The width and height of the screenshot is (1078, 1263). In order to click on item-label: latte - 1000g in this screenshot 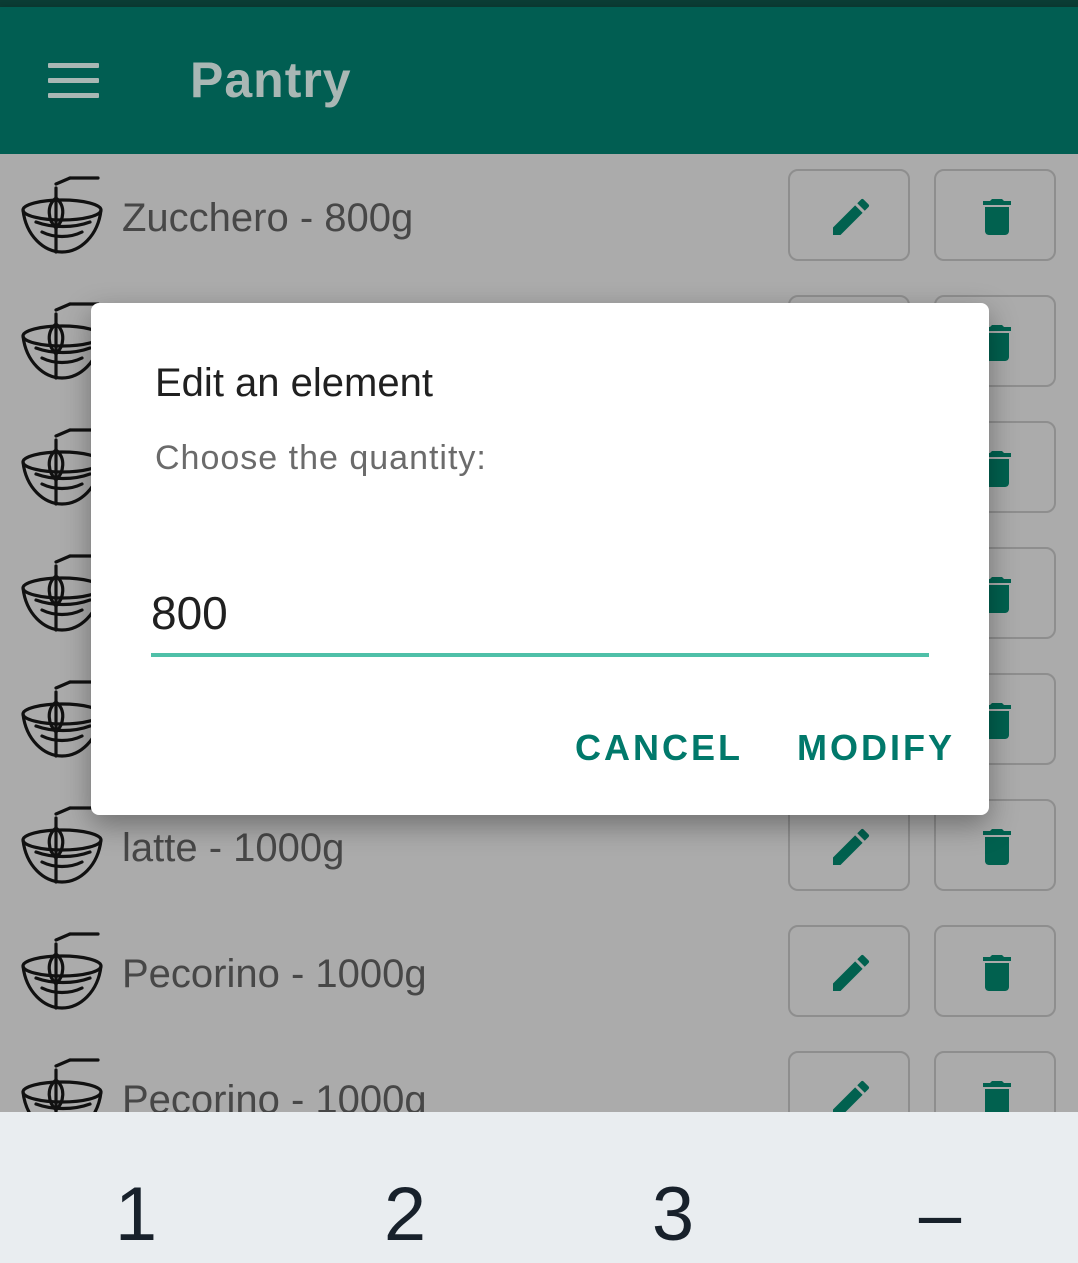, I will do `click(233, 848)`.